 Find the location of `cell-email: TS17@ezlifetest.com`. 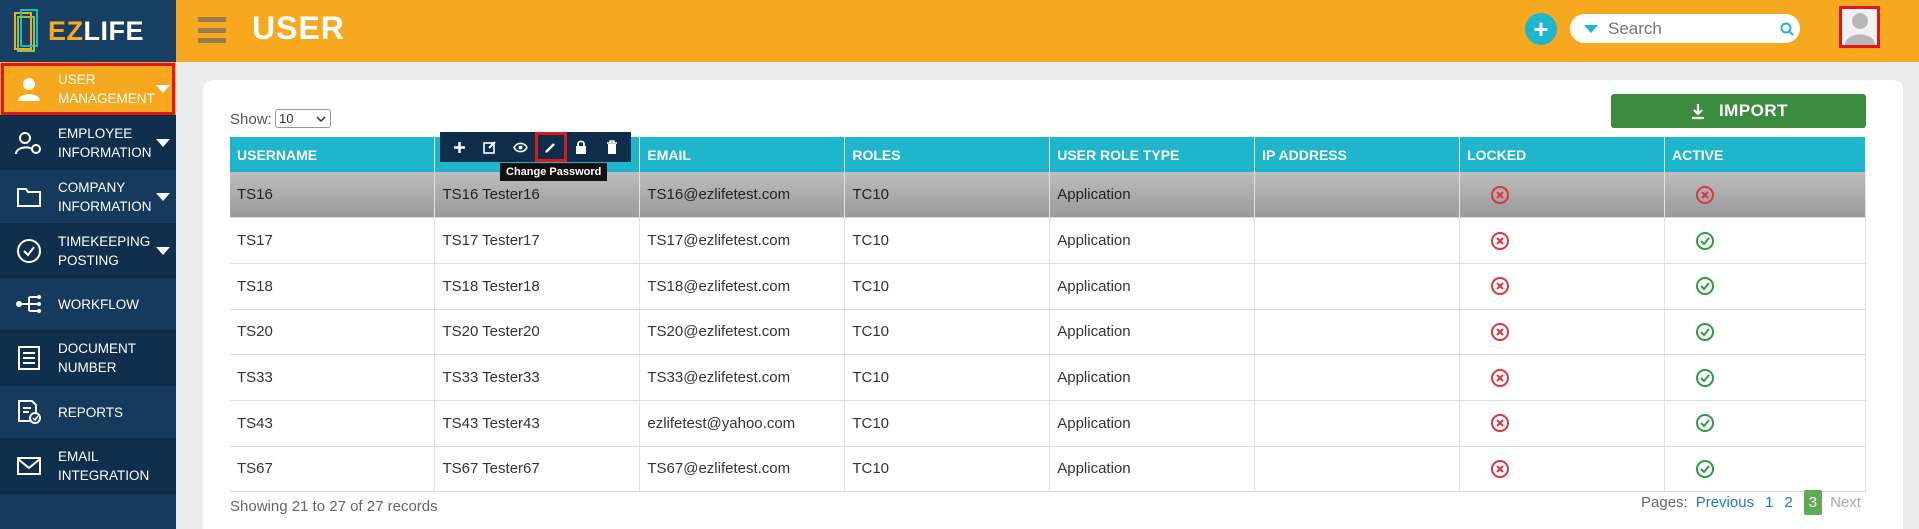

cell-email: TS17@ezlifetest.com is located at coordinates (742, 240).